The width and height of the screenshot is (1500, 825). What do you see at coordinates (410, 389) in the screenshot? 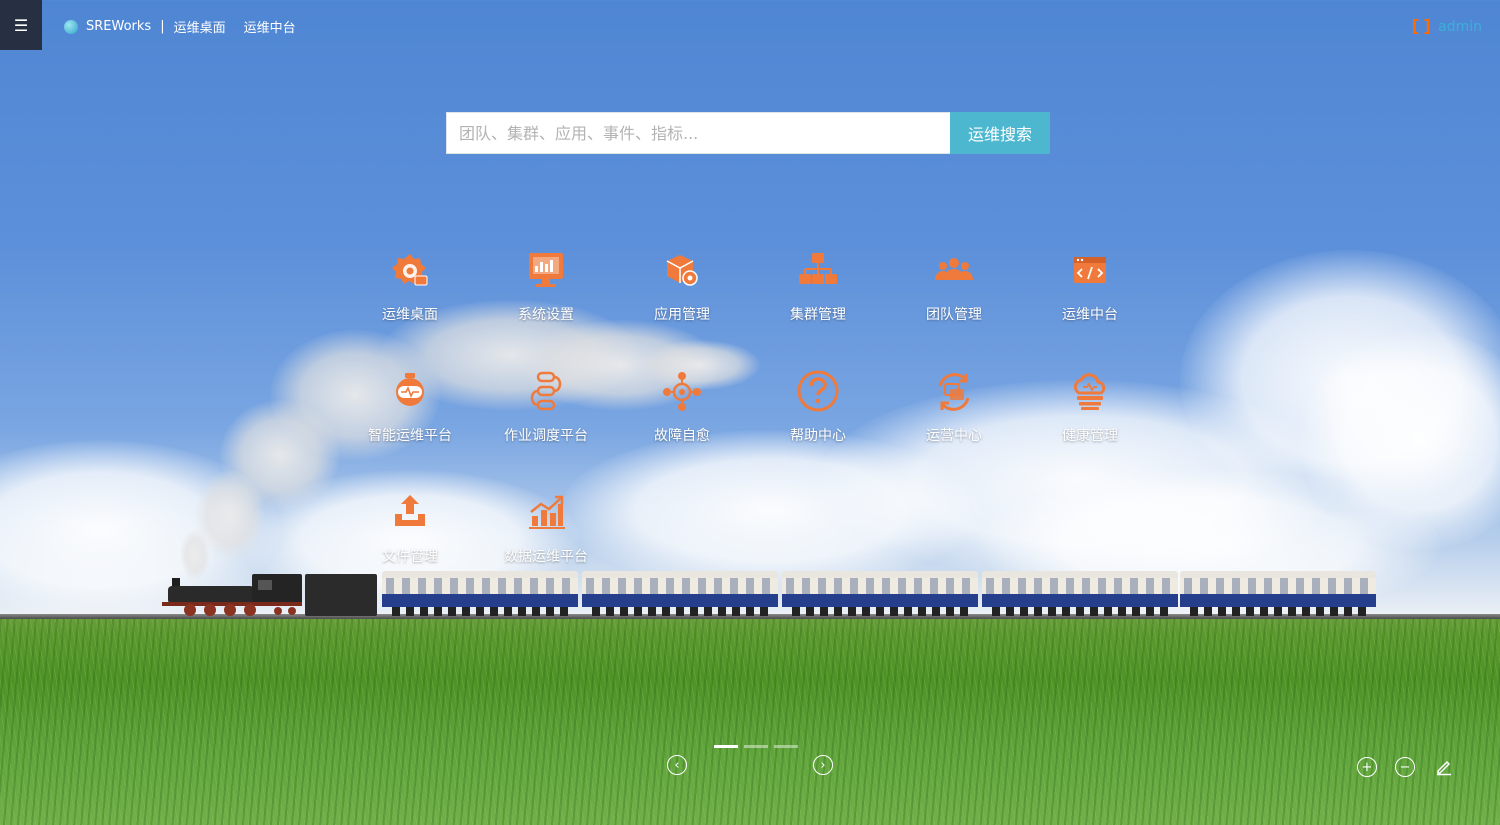
I see `robot-icon` at bounding box center [410, 389].